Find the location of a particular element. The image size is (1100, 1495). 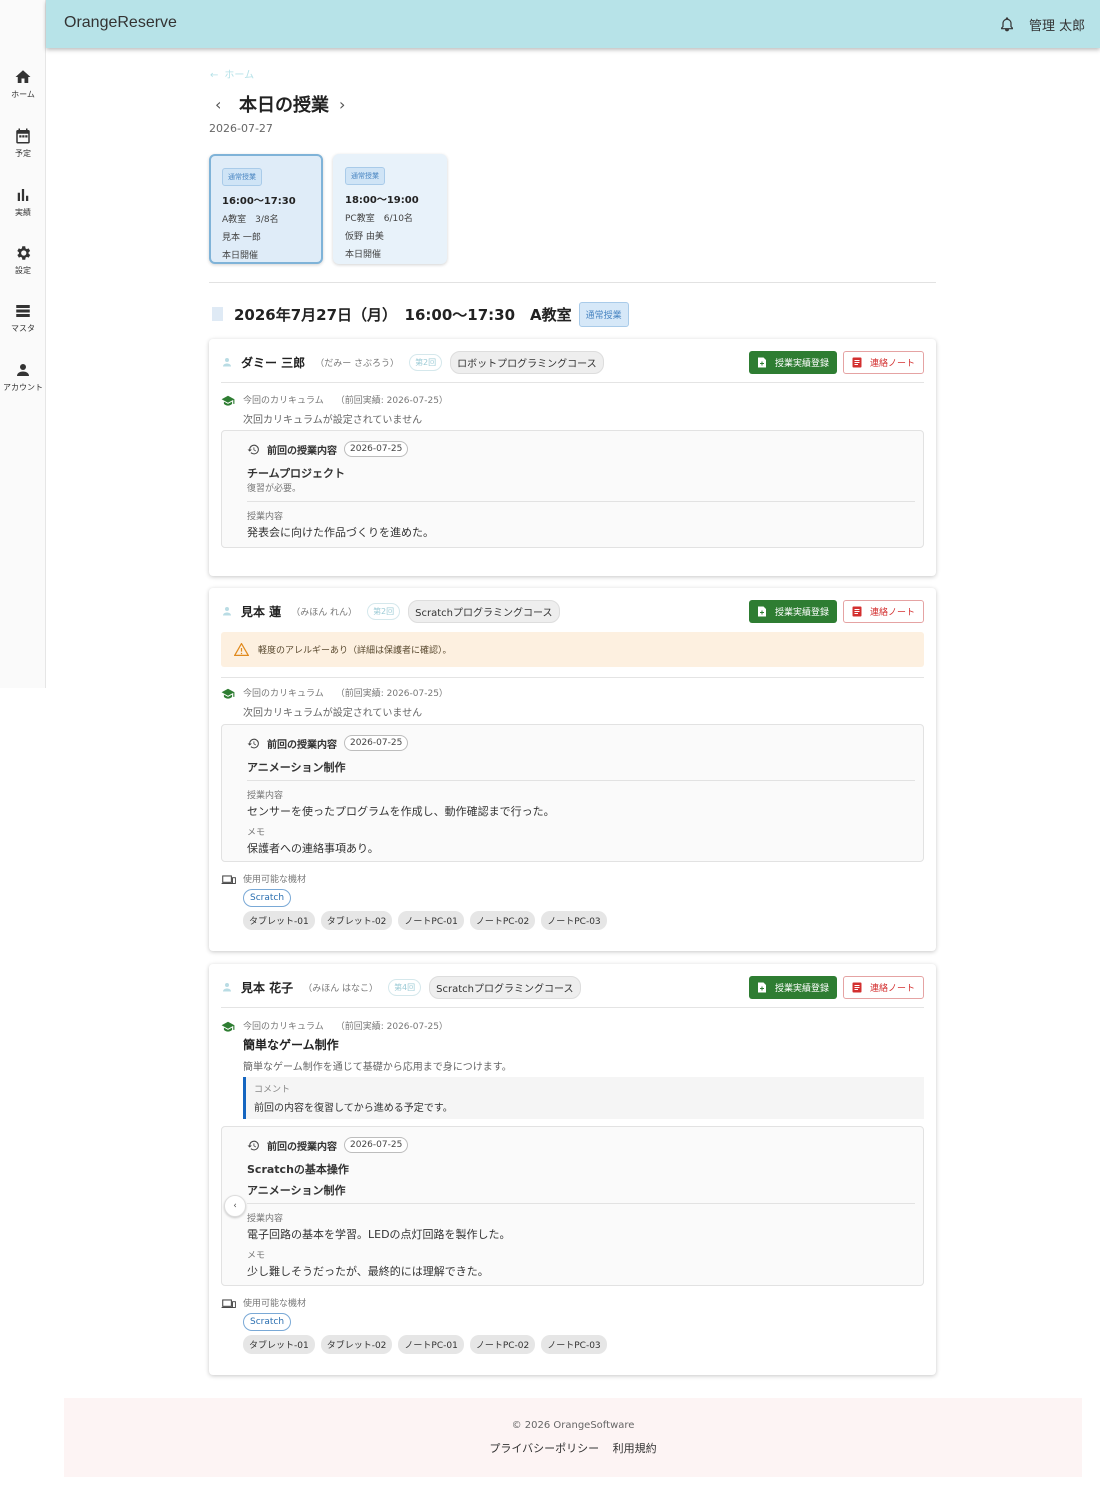

section-title: 2026年7月27日（月） 16:00〜17:30 A教室 is located at coordinates (403, 314).